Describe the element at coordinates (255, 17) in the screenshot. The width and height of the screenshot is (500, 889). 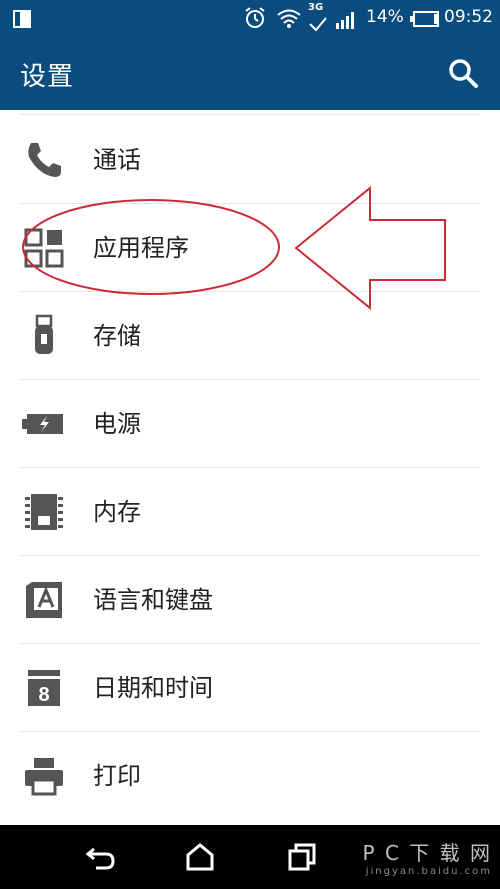
I see `alarm-icon` at that location.